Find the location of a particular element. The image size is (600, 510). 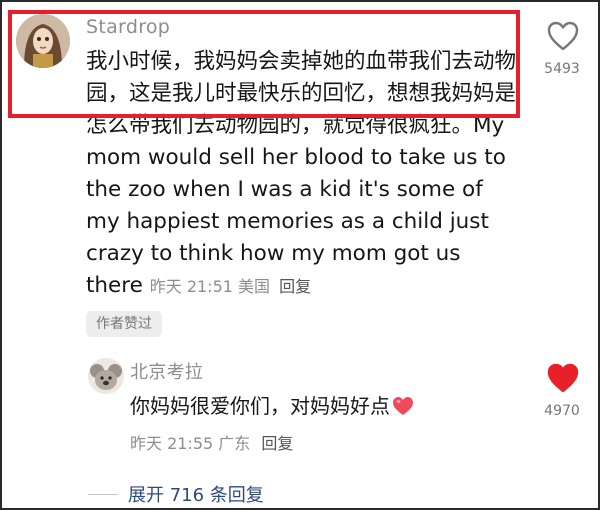

reply-like-count: 4970 is located at coordinates (562, 411).